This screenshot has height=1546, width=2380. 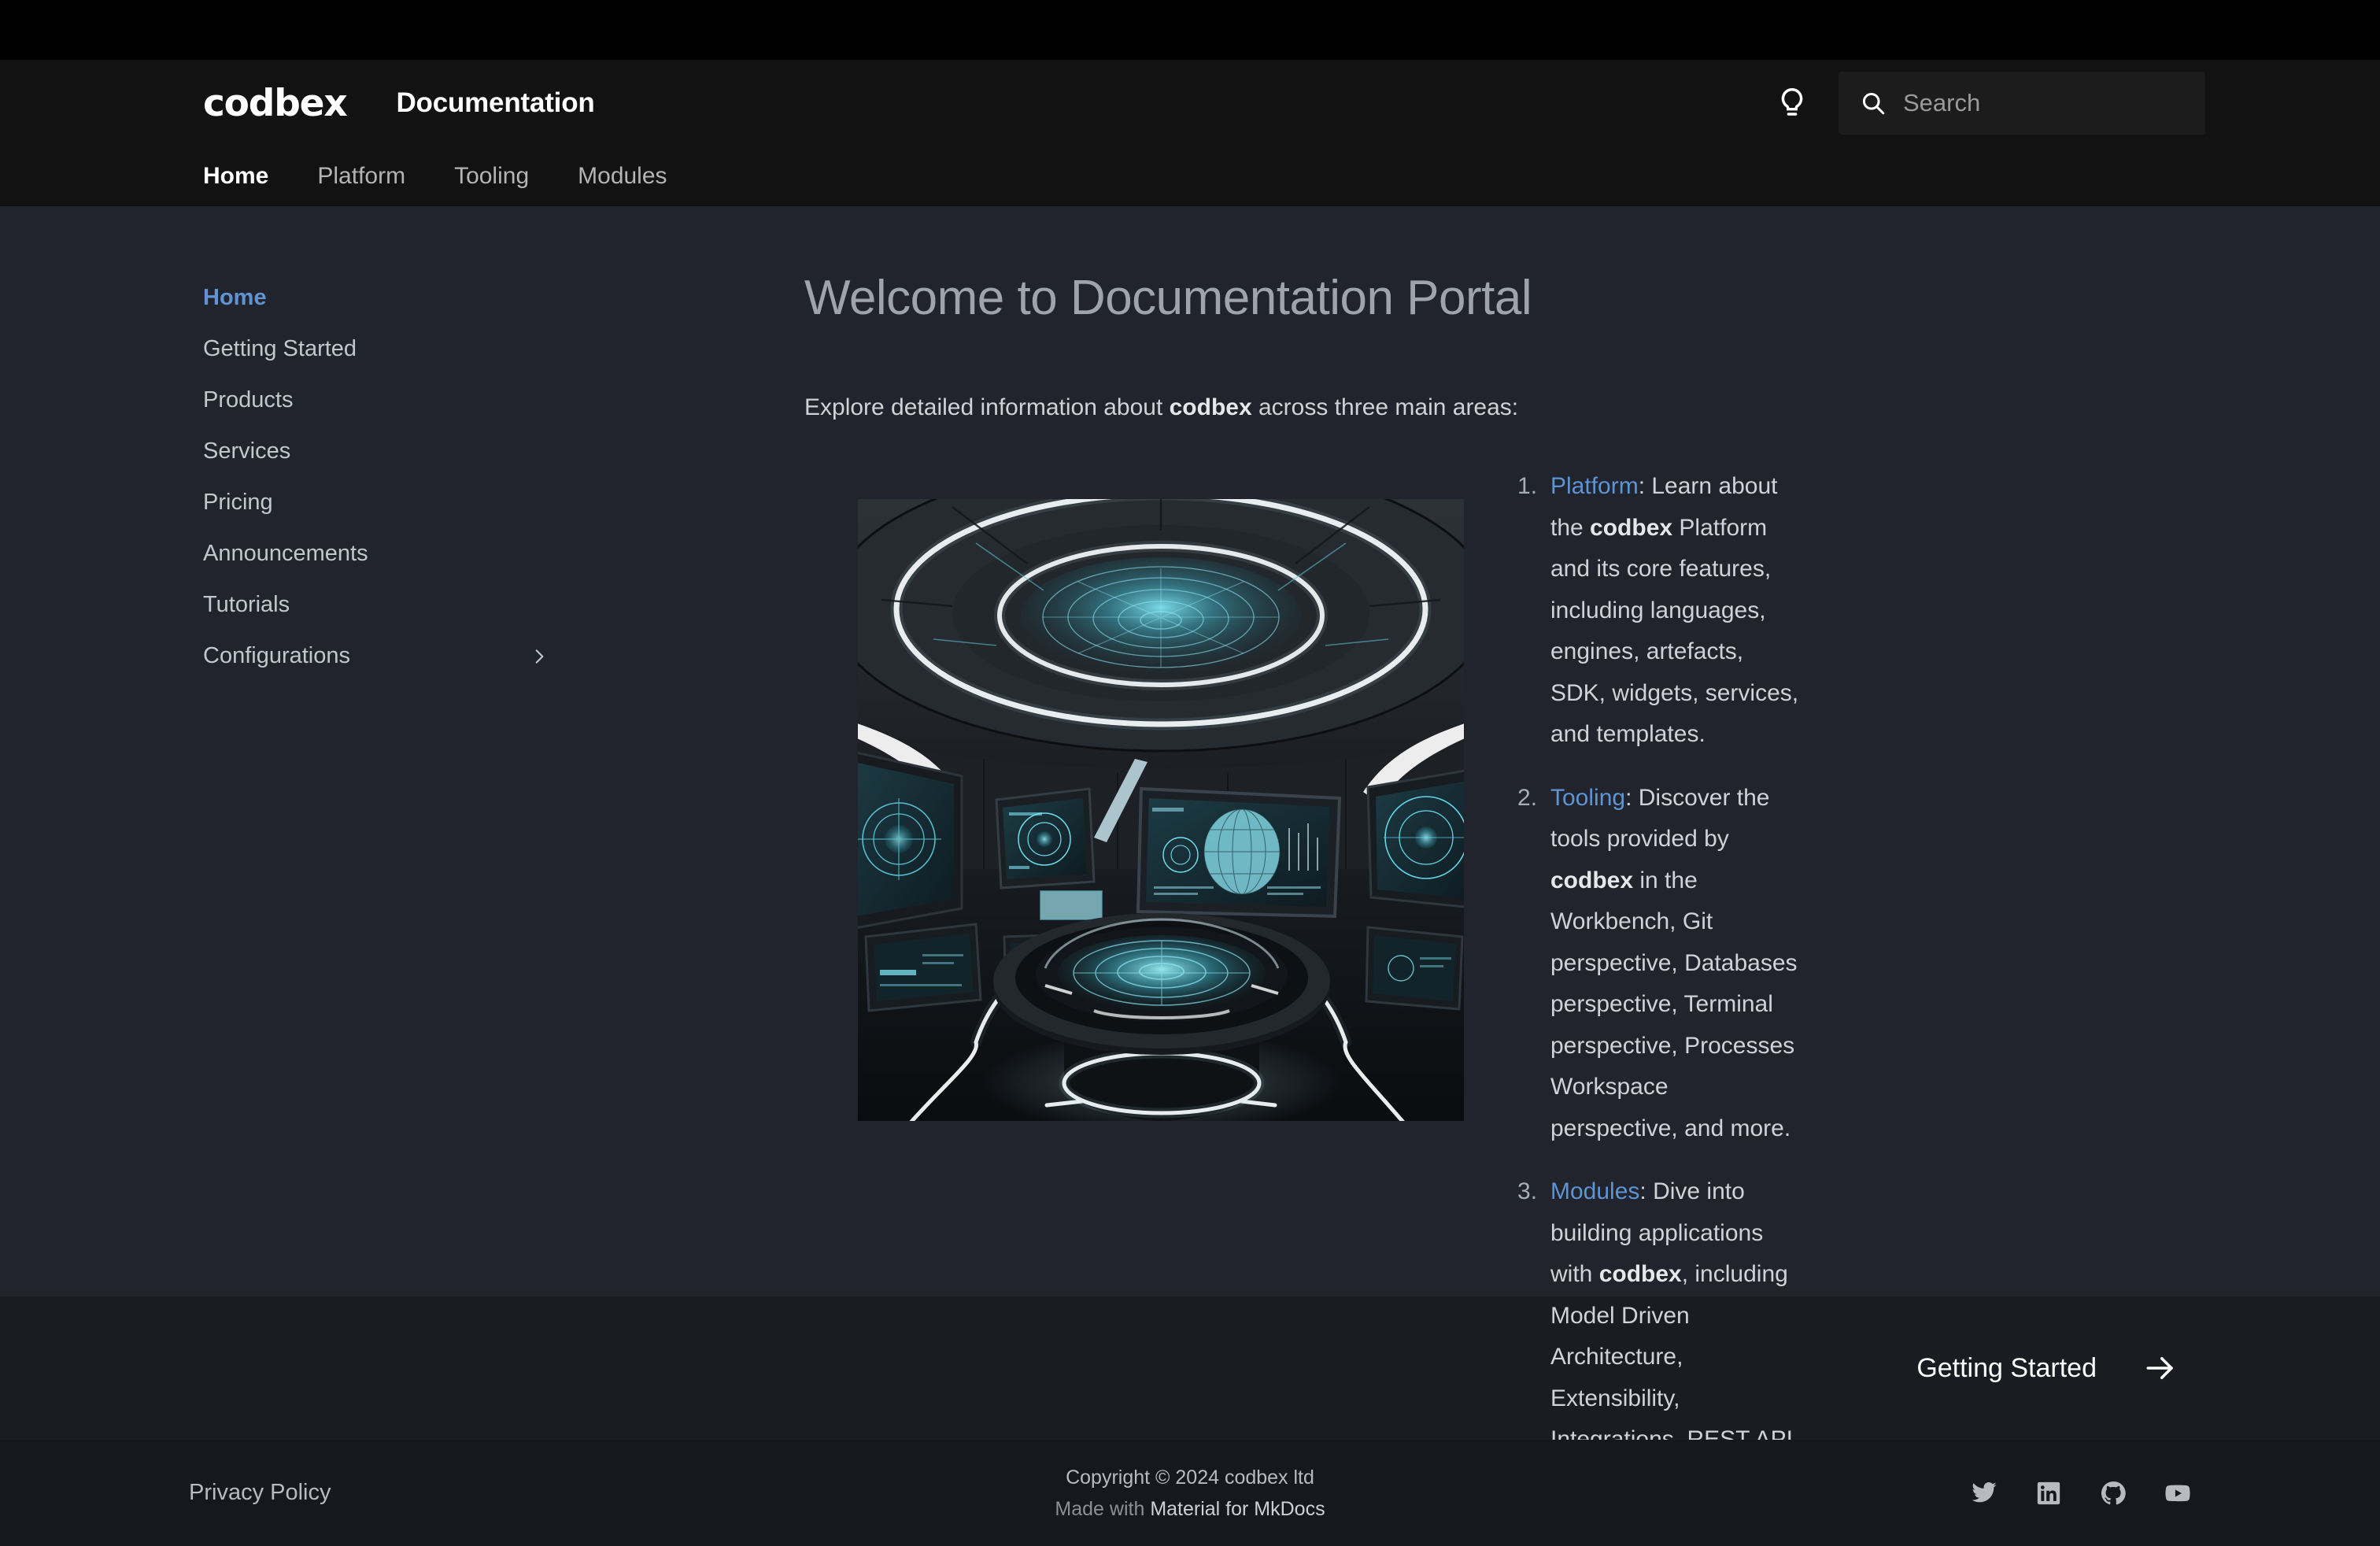 I want to click on site-header: codbex Documentation Home Platform Tool, so click(x=1190, y=133).